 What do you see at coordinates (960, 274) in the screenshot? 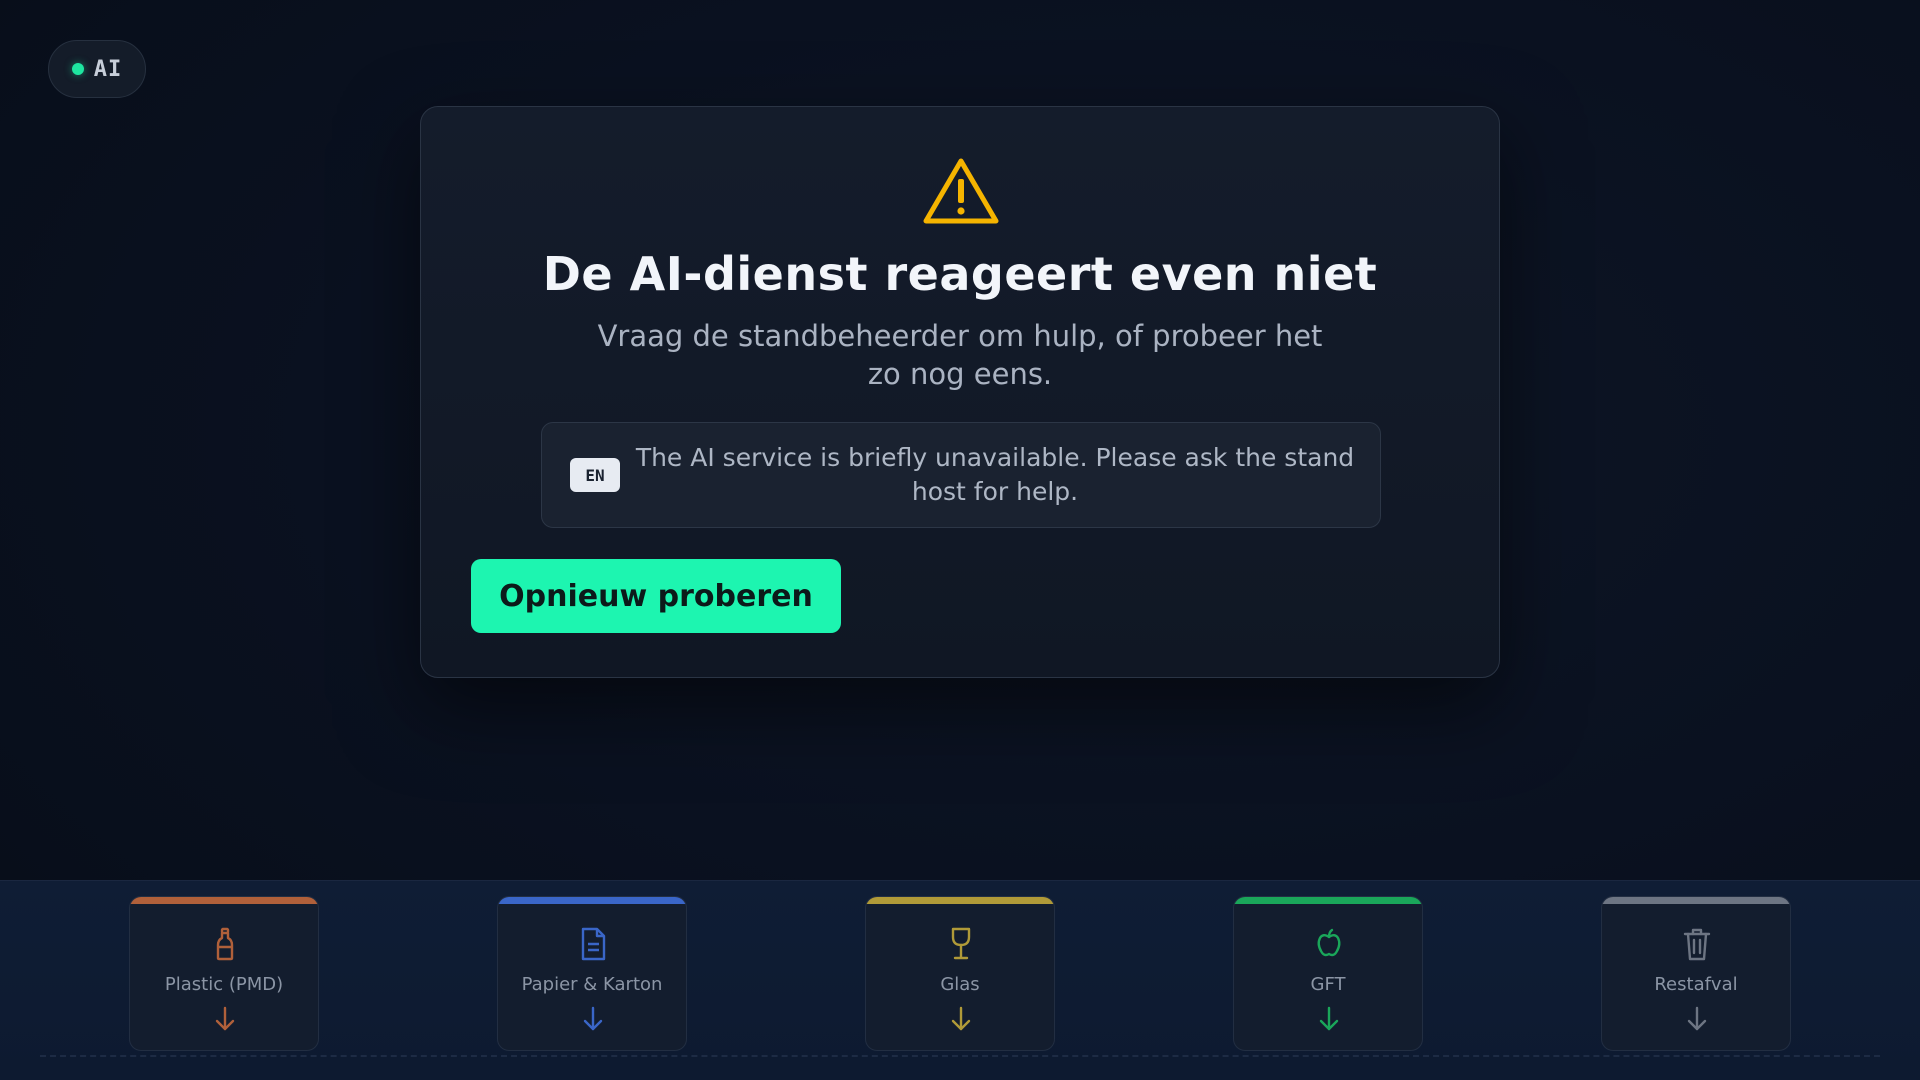
I see `dialog-title: De AI-dienst reageert even niet` at bounding box center [960, 274].